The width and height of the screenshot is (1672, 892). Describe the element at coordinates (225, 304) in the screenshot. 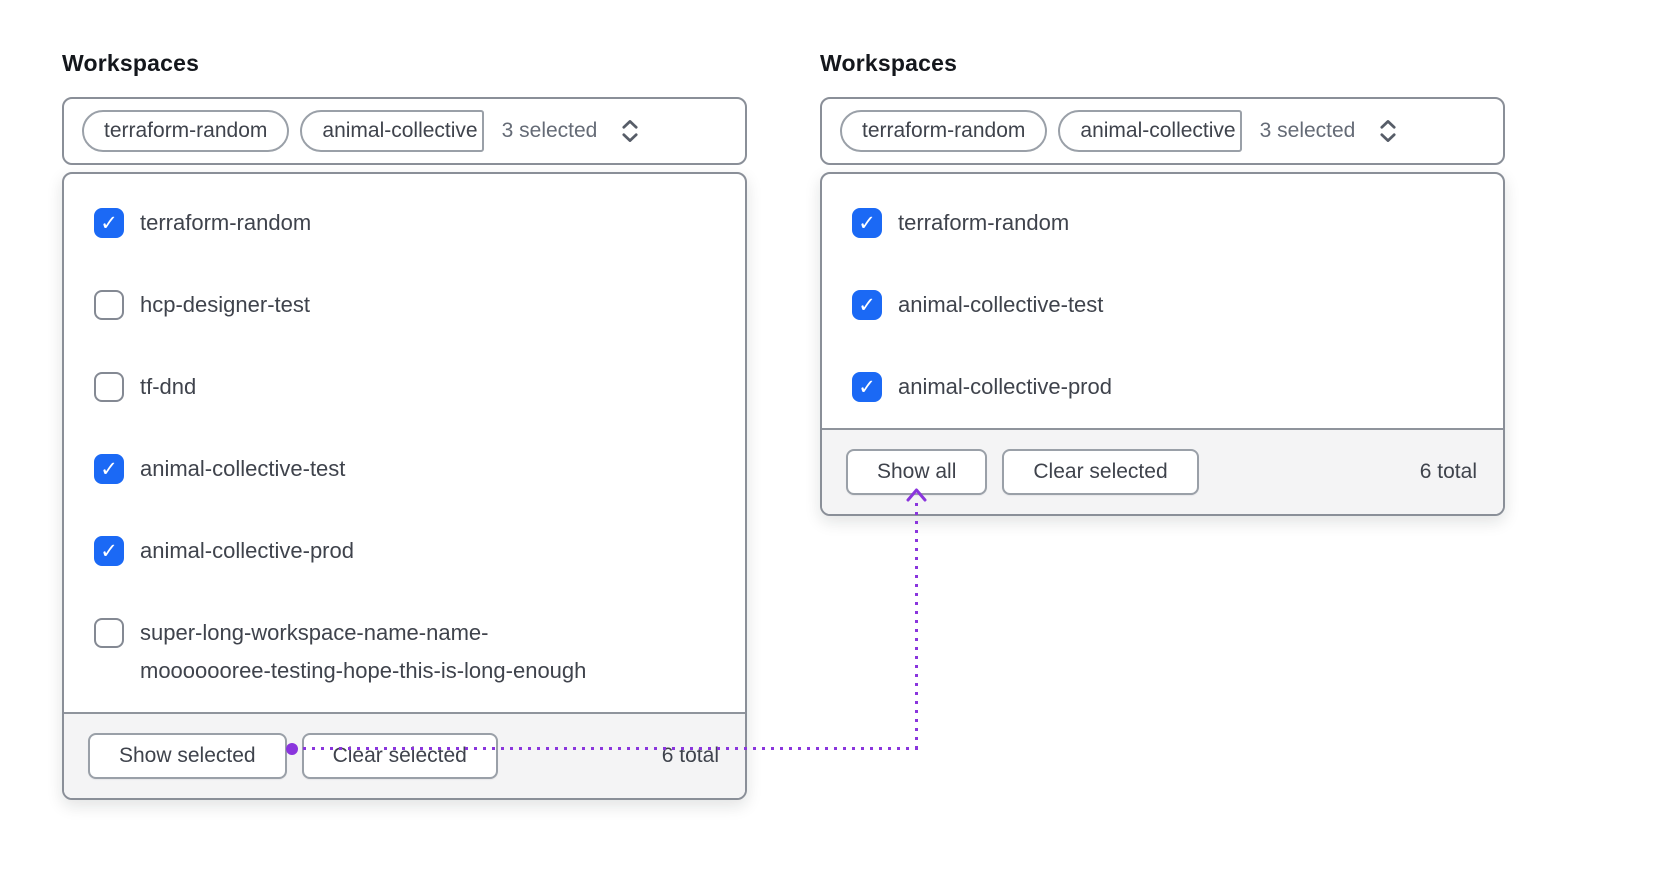

I see `workspace-option-label: hcp-designer-test` at that location.